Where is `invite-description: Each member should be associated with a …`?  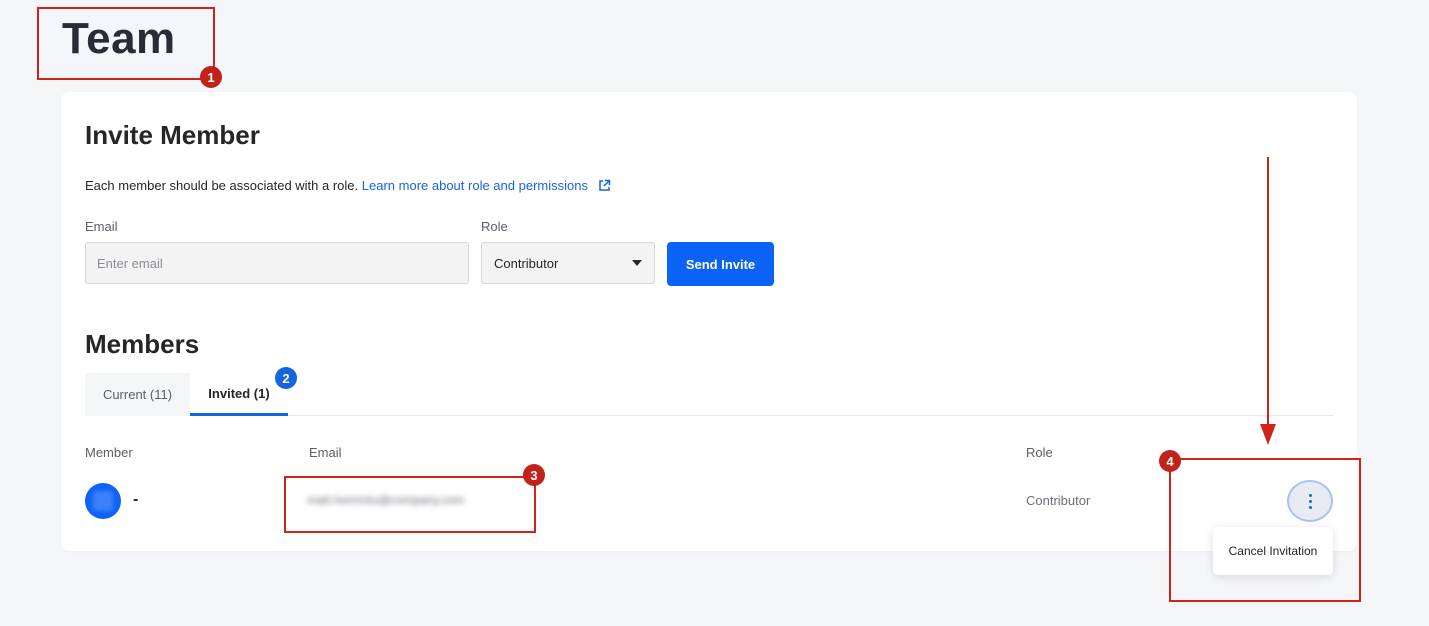
invite-description: Each member should be associated with a … is located at coordinates (348, 186).